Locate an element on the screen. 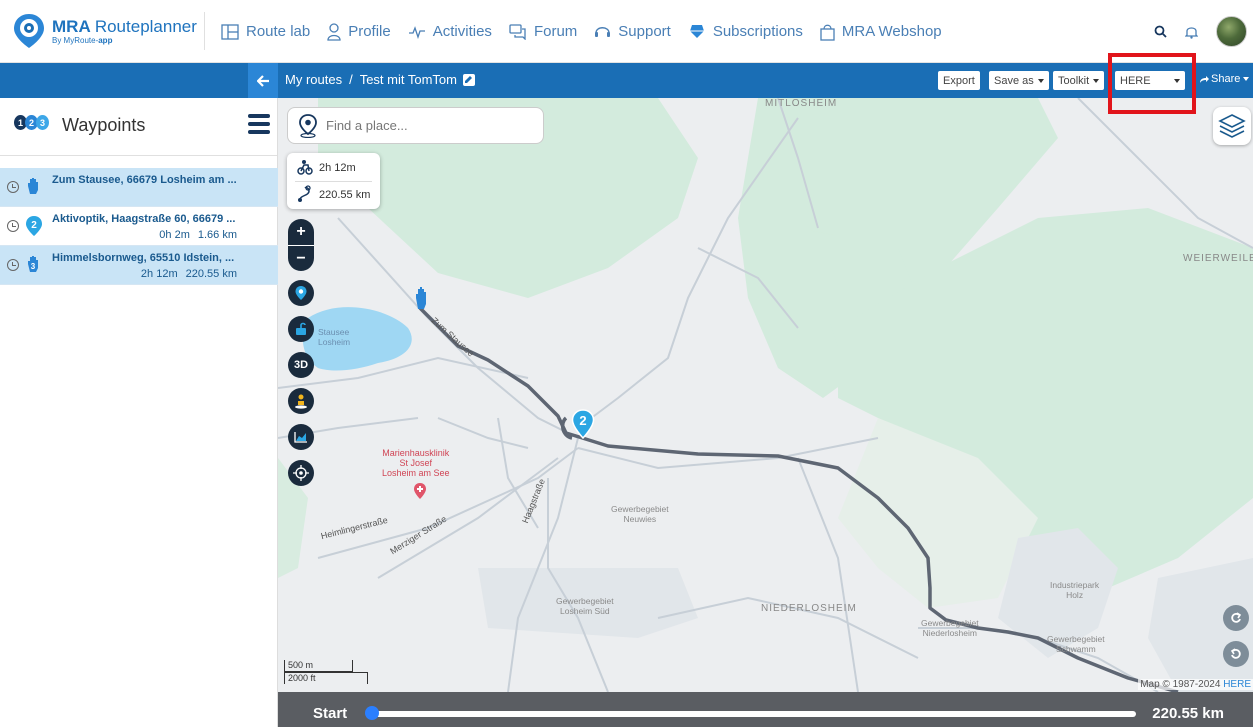 The image size is (1253, 727). nav-activities: Activities is located at coordinates (450, 31).